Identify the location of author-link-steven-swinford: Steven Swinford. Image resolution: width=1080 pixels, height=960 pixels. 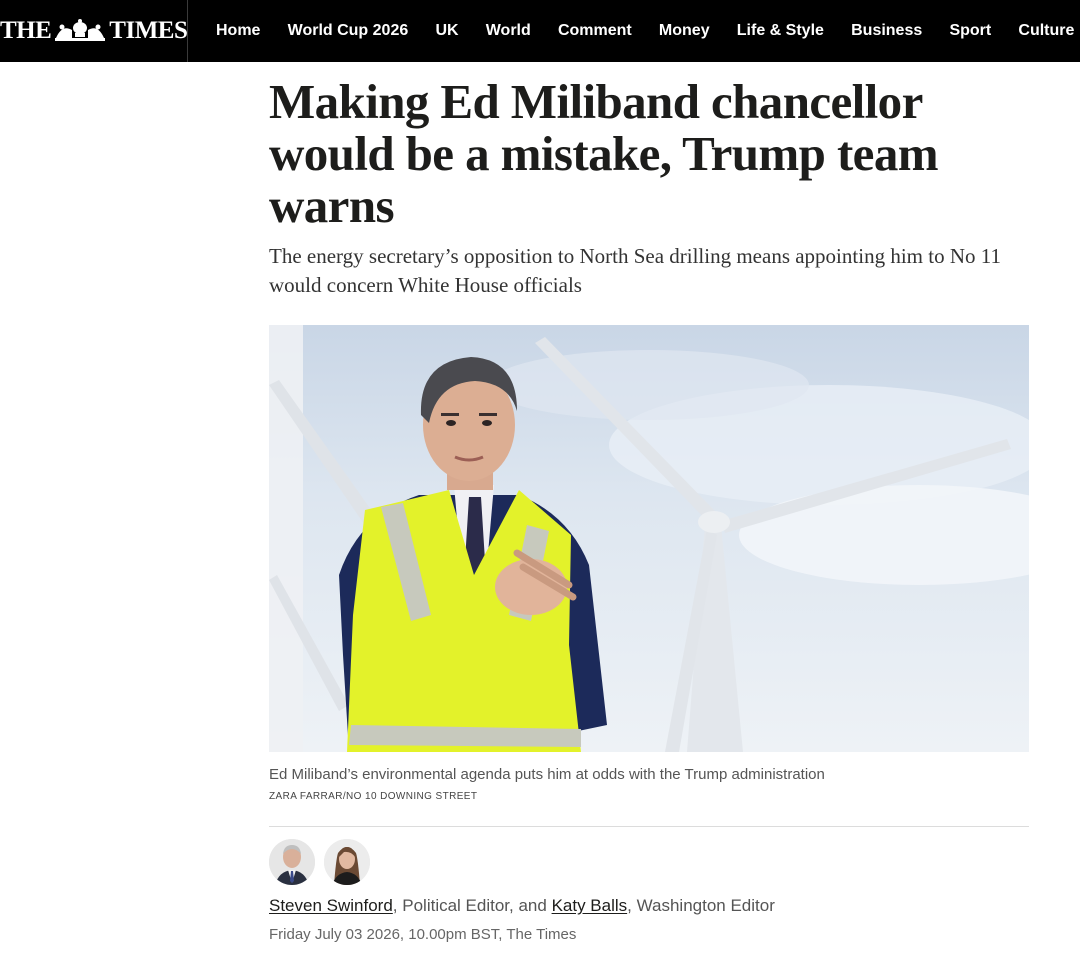
(331, 905).